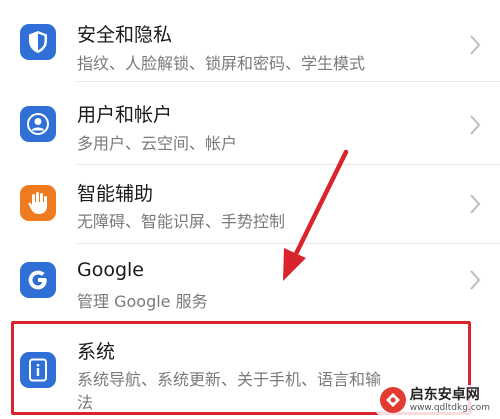 This screenshot has height=419, width=500. What do you see at coordinates (38, 370) in the screenshot?
I see `system-info-icon` at bounding box center [38, 370].